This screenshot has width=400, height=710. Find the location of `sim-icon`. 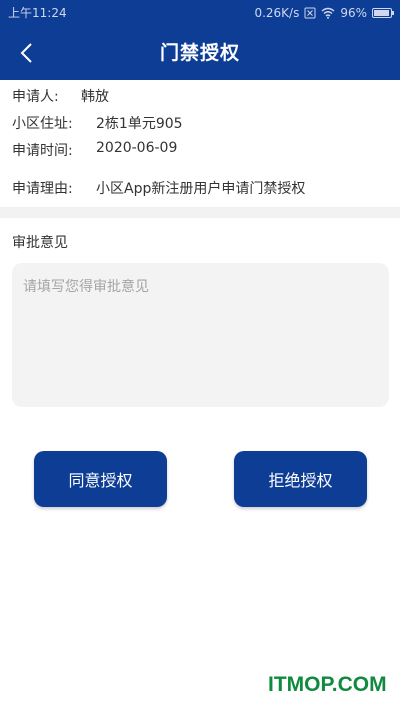

sim-icon is located at coordinates (310, 13).